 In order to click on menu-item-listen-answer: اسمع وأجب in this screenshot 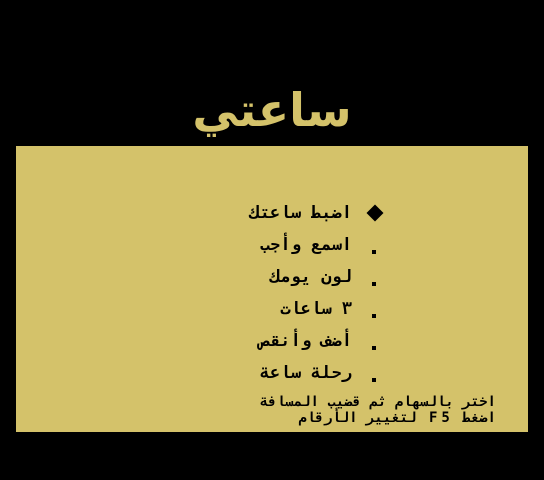, I will do `click(272, 246)`.